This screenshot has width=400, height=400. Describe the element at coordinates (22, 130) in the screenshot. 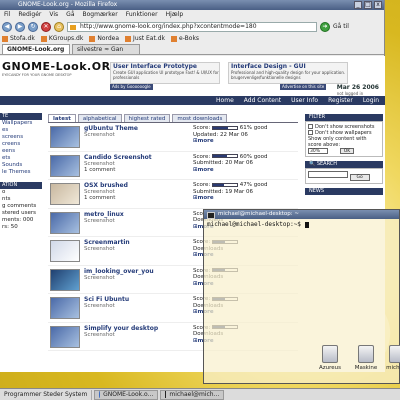

I see `category-item: es` at that location.